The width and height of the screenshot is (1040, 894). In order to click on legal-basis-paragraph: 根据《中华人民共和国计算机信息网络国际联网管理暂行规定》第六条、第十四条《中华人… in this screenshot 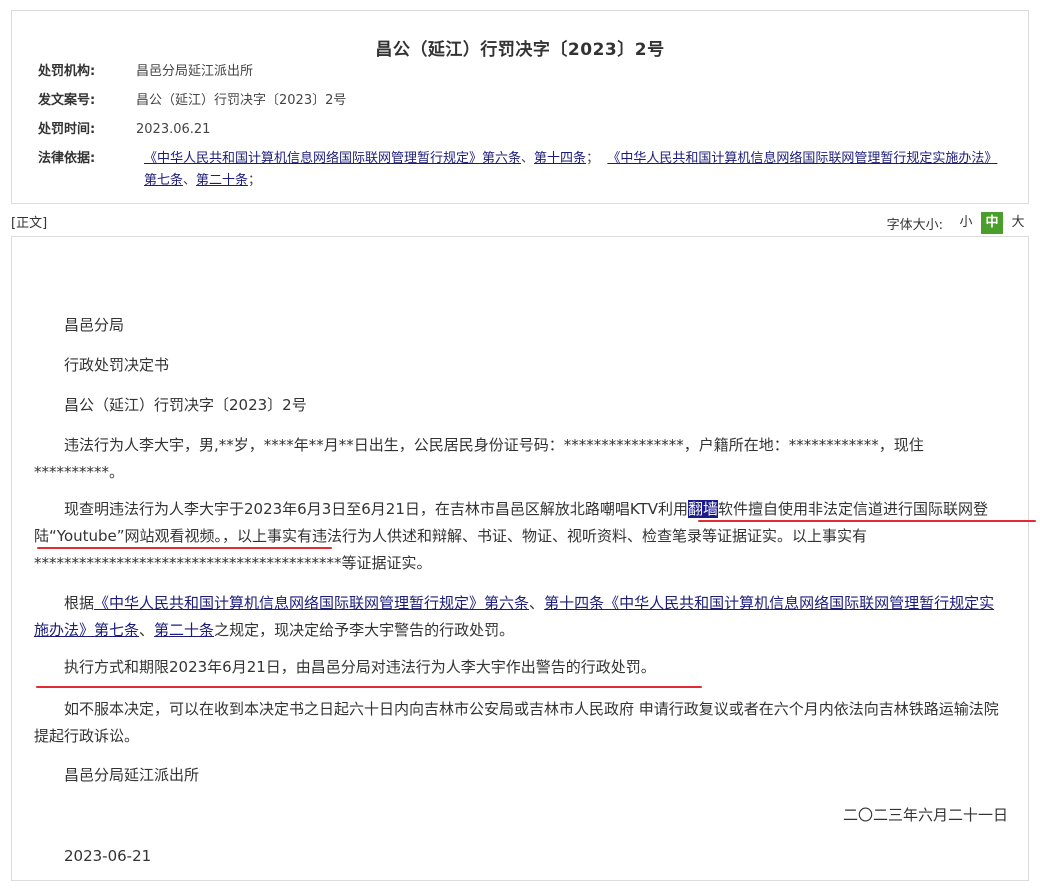, I will do `click(521, 617)`.